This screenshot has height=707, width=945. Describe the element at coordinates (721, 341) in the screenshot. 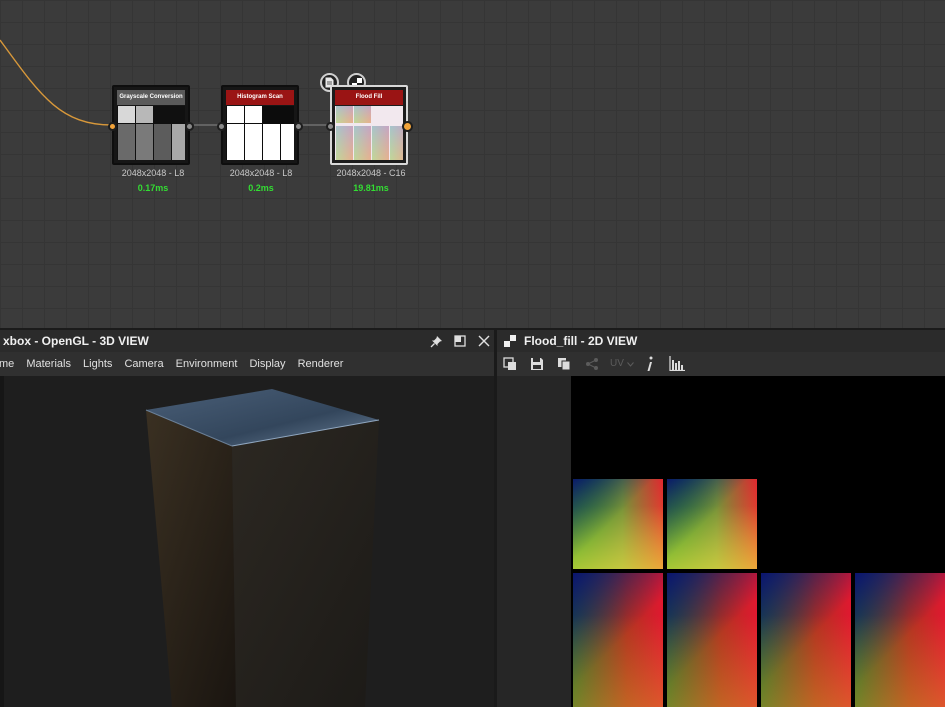

I see `view2d-header: Flood_fill - 2D VIEW` at that location.